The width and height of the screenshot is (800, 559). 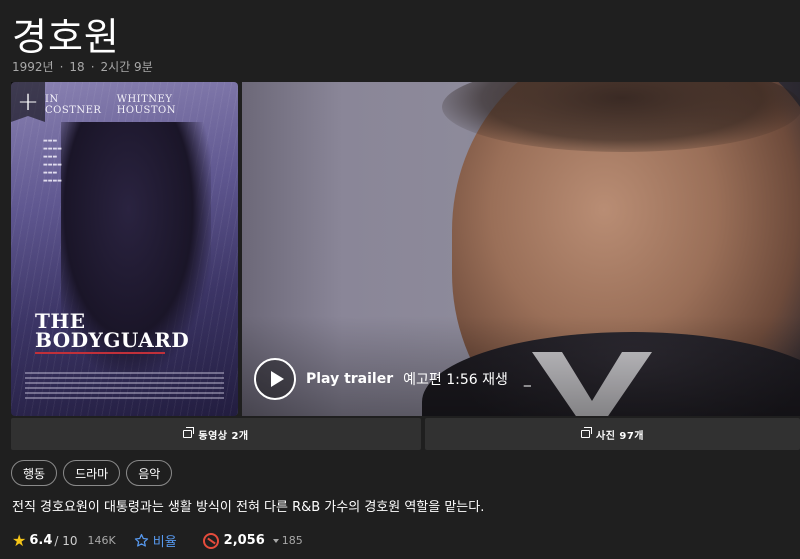 I want to click on add-to-watchlist-button: +, so click(x=28, y=102).